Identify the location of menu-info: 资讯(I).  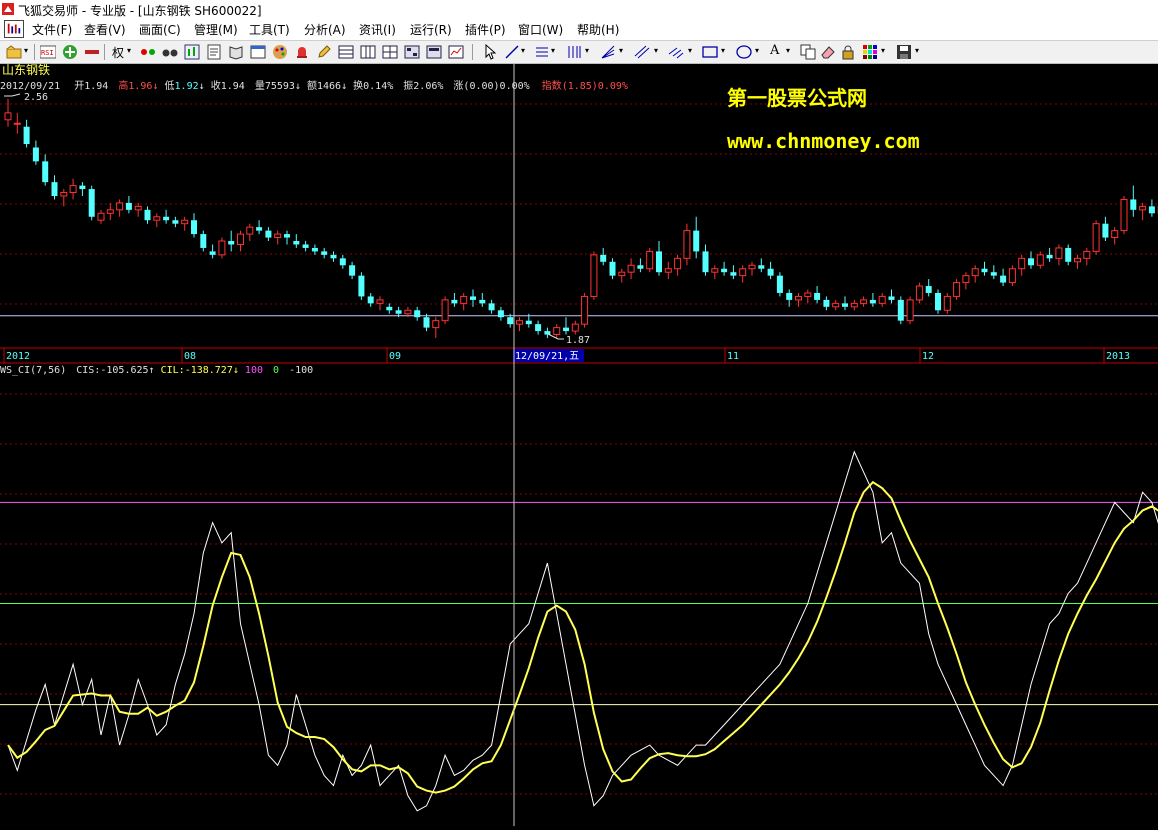
(377, 29).